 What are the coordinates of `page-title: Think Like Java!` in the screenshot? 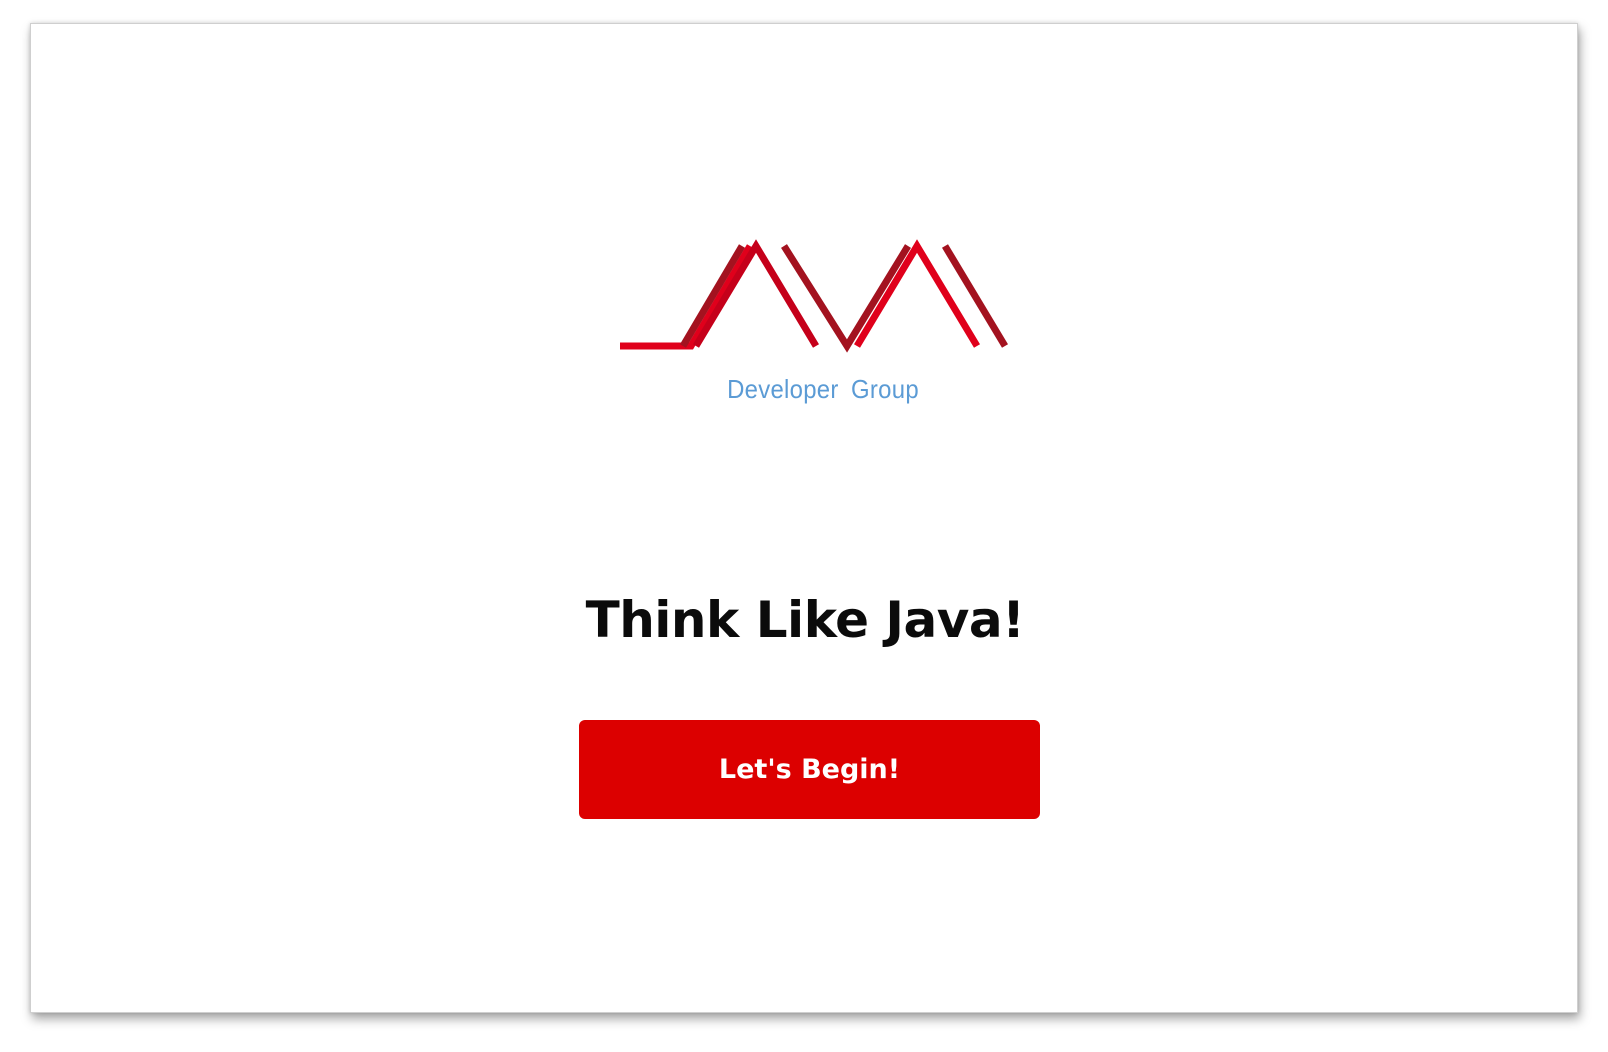 It's located at (805, 620).